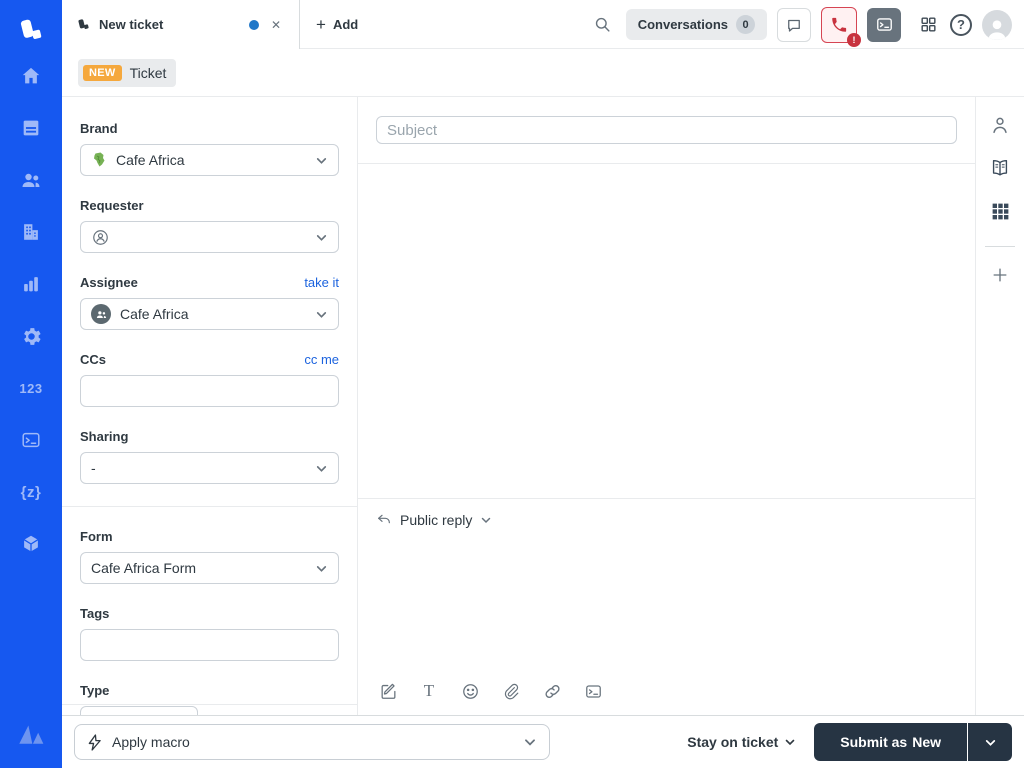 Image resolution: width=1024 pixels, height=768 pixels. Describe the element at coordinates (337, 24) in the screenshot. I see `add-tab-button: + Add` at that location.